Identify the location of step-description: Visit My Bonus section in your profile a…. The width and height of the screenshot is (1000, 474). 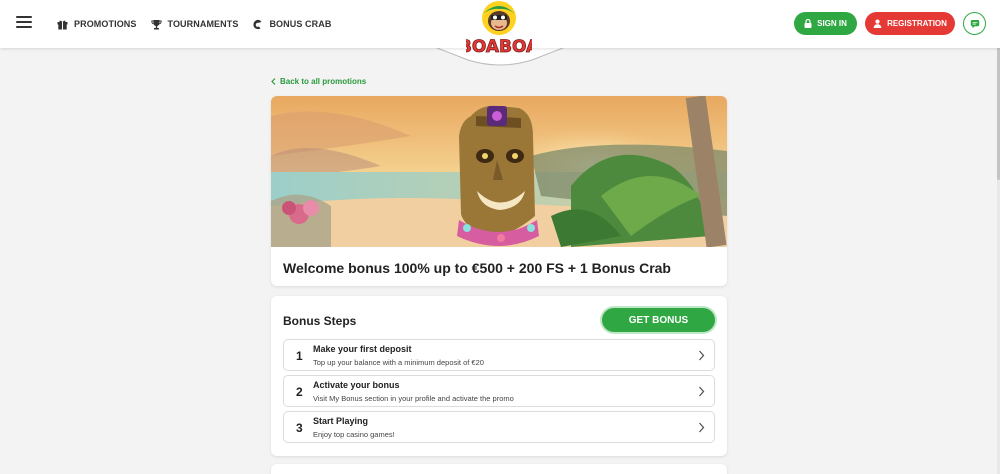
(413, 398).